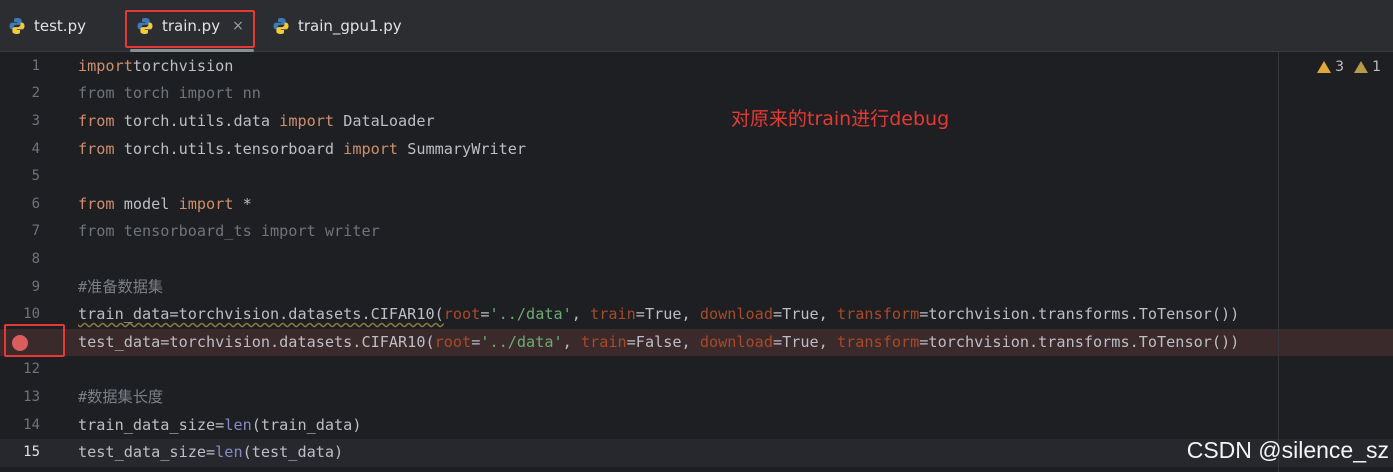 Image resolution: width=1393 pixels, height=472 pixels. Describe the element at coordinates (306, 424) in the screenshot. I see `code-token: (train_data)` at that location.